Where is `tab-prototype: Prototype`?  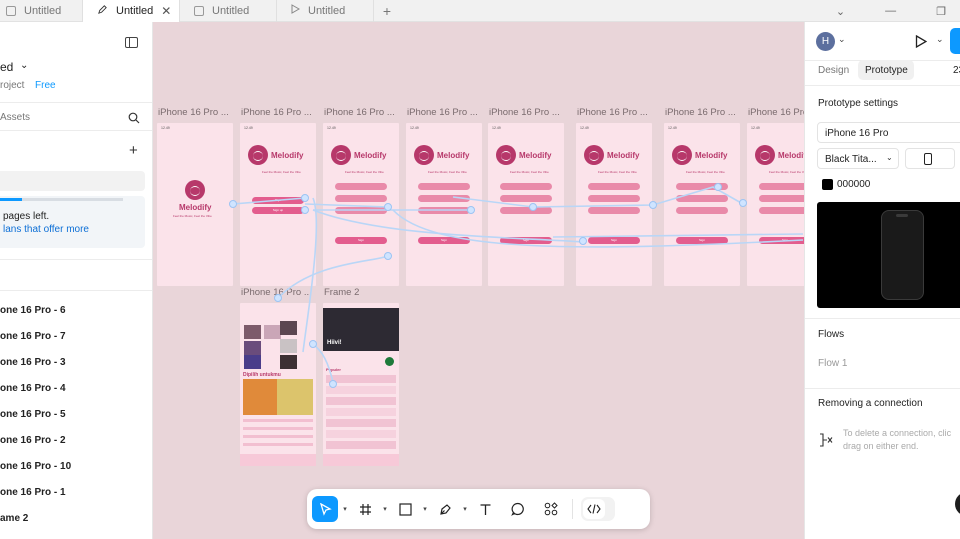 tab-prototype: Prototype is located at coordinates (886, 70).